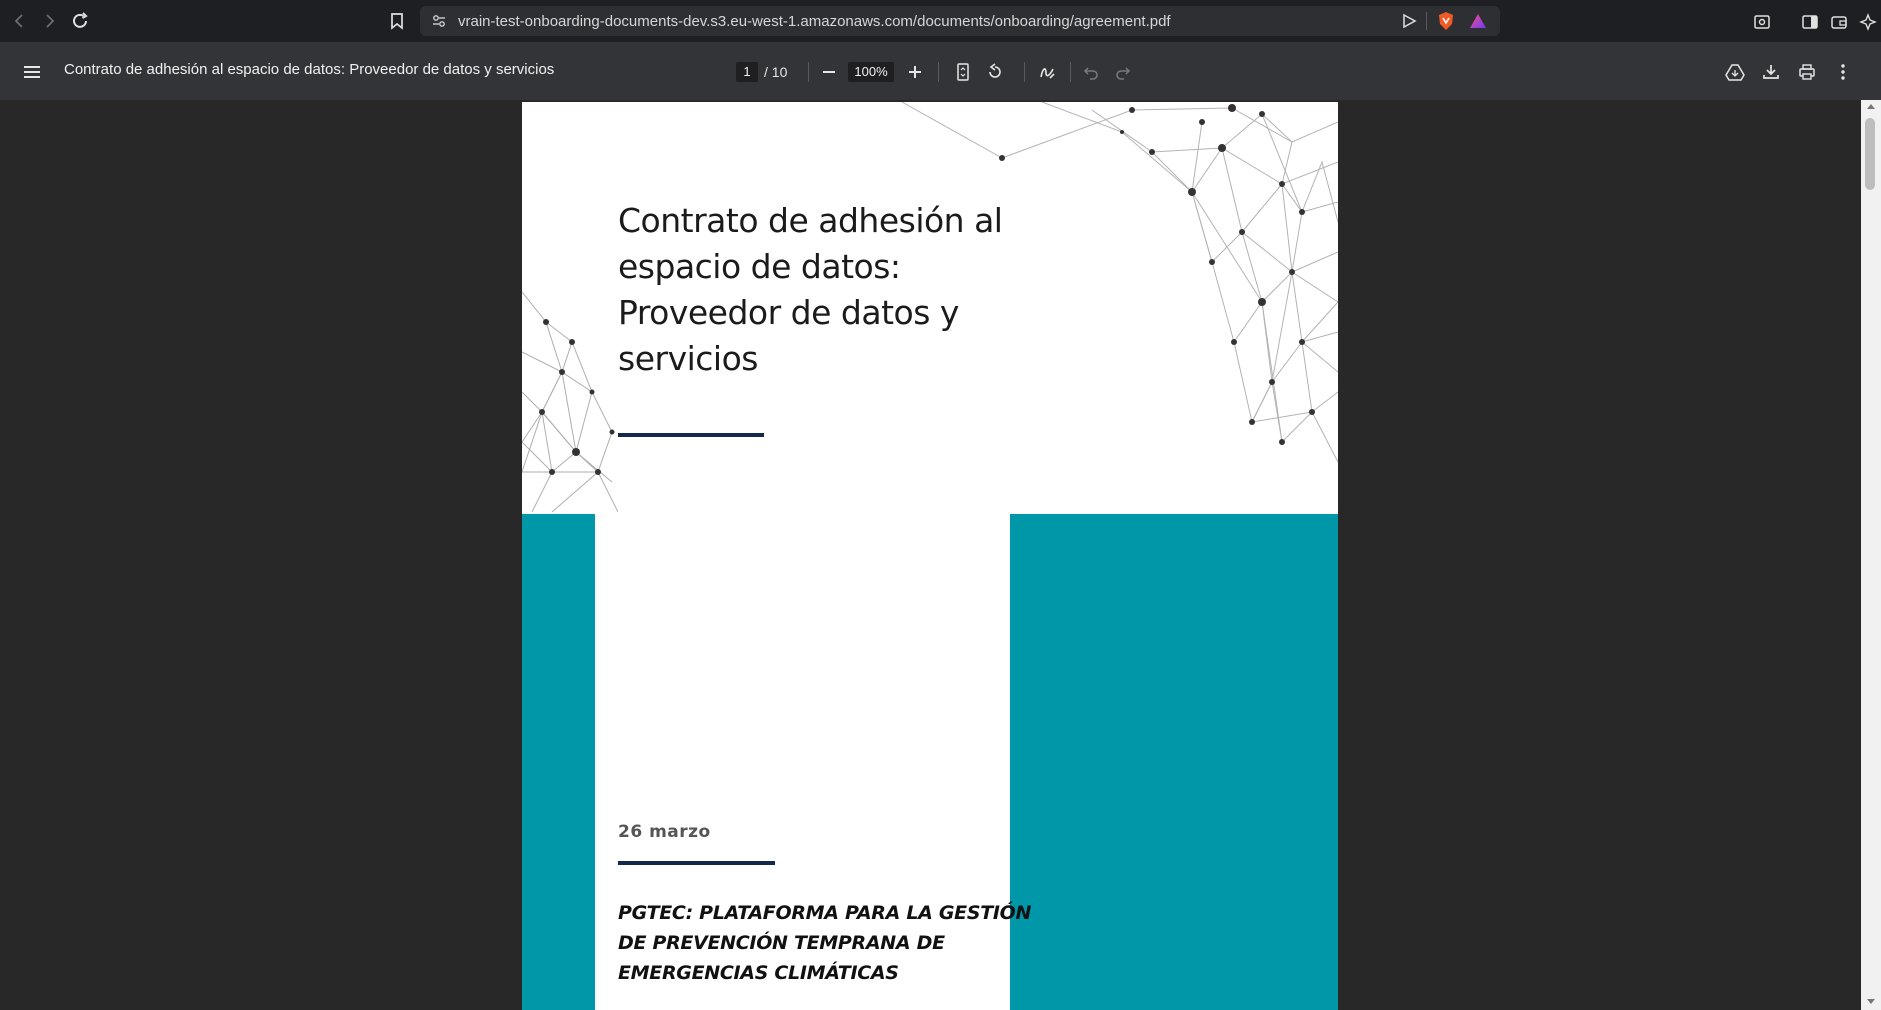  Describe the element at coordinates (1871, 106) in the screenshot. I see `scroll-up-arrow-icon` at that location.